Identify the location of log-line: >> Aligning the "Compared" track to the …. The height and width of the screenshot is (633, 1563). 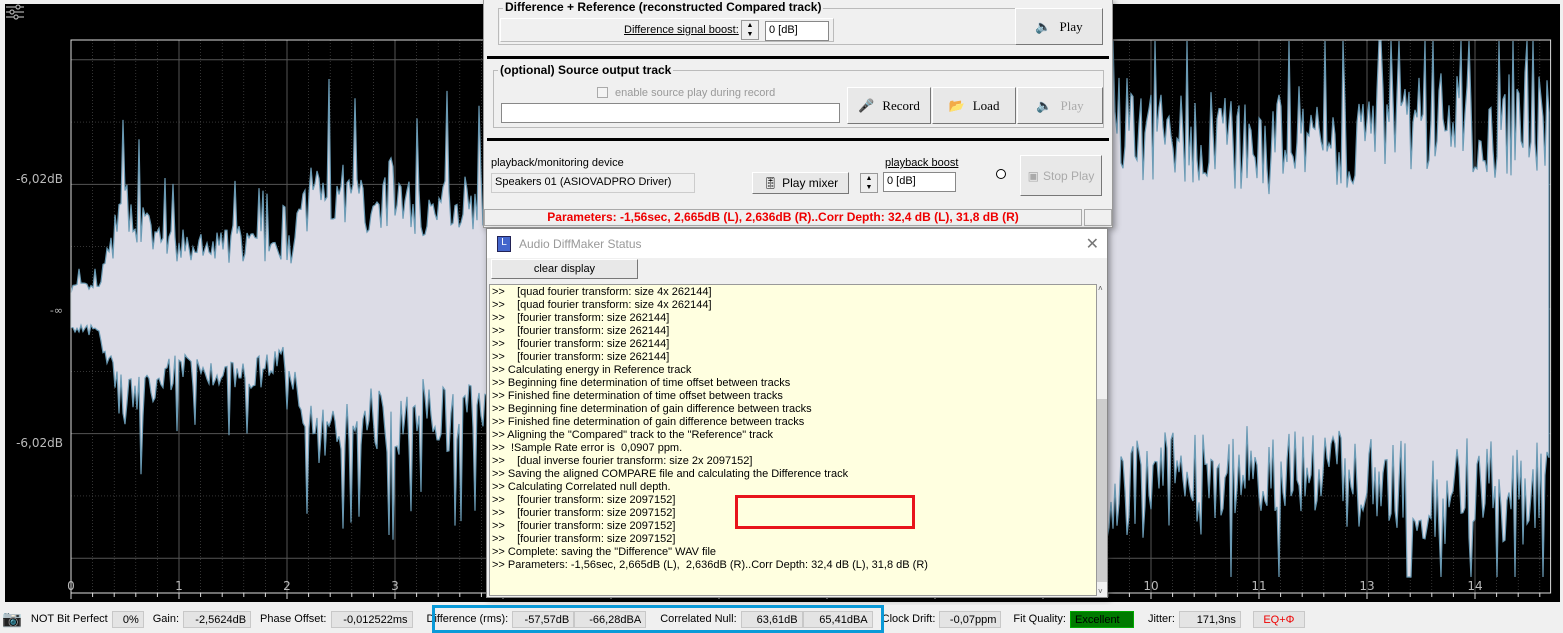
(632, 435).